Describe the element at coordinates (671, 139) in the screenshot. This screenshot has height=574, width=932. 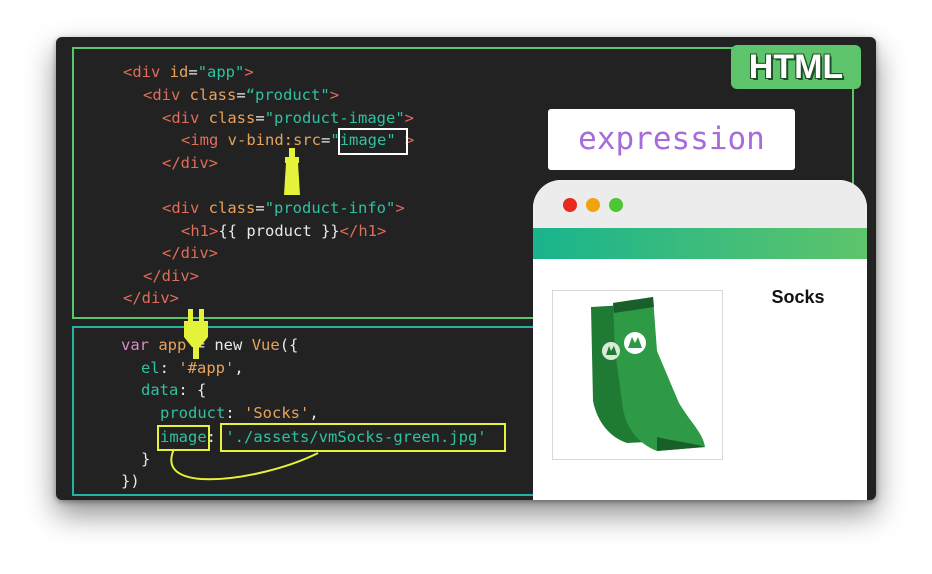
I see `expression-label: expression` at that location.